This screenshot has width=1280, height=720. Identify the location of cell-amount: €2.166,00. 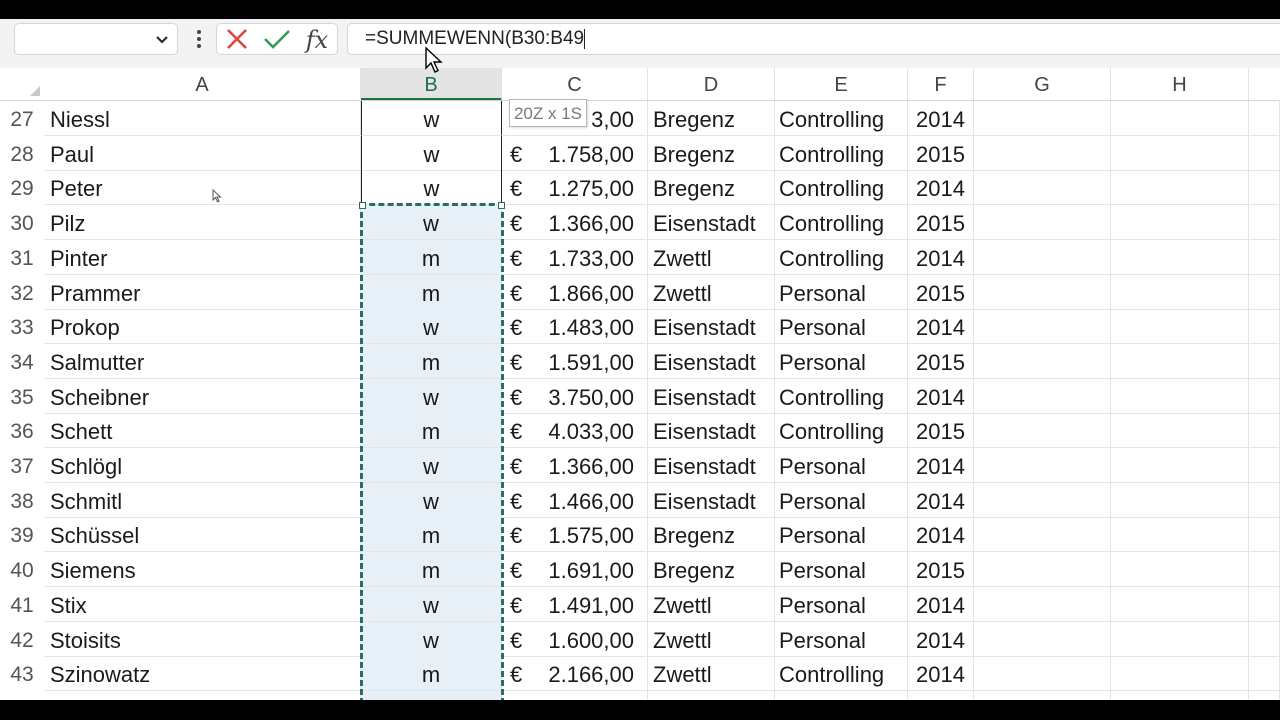
(575, 674).